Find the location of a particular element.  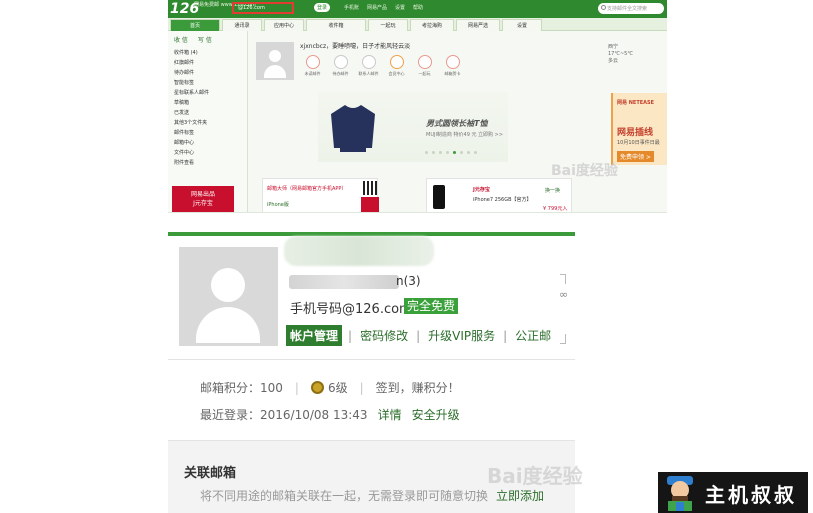

details-link: 详情 is located at coordinates (390, 414).